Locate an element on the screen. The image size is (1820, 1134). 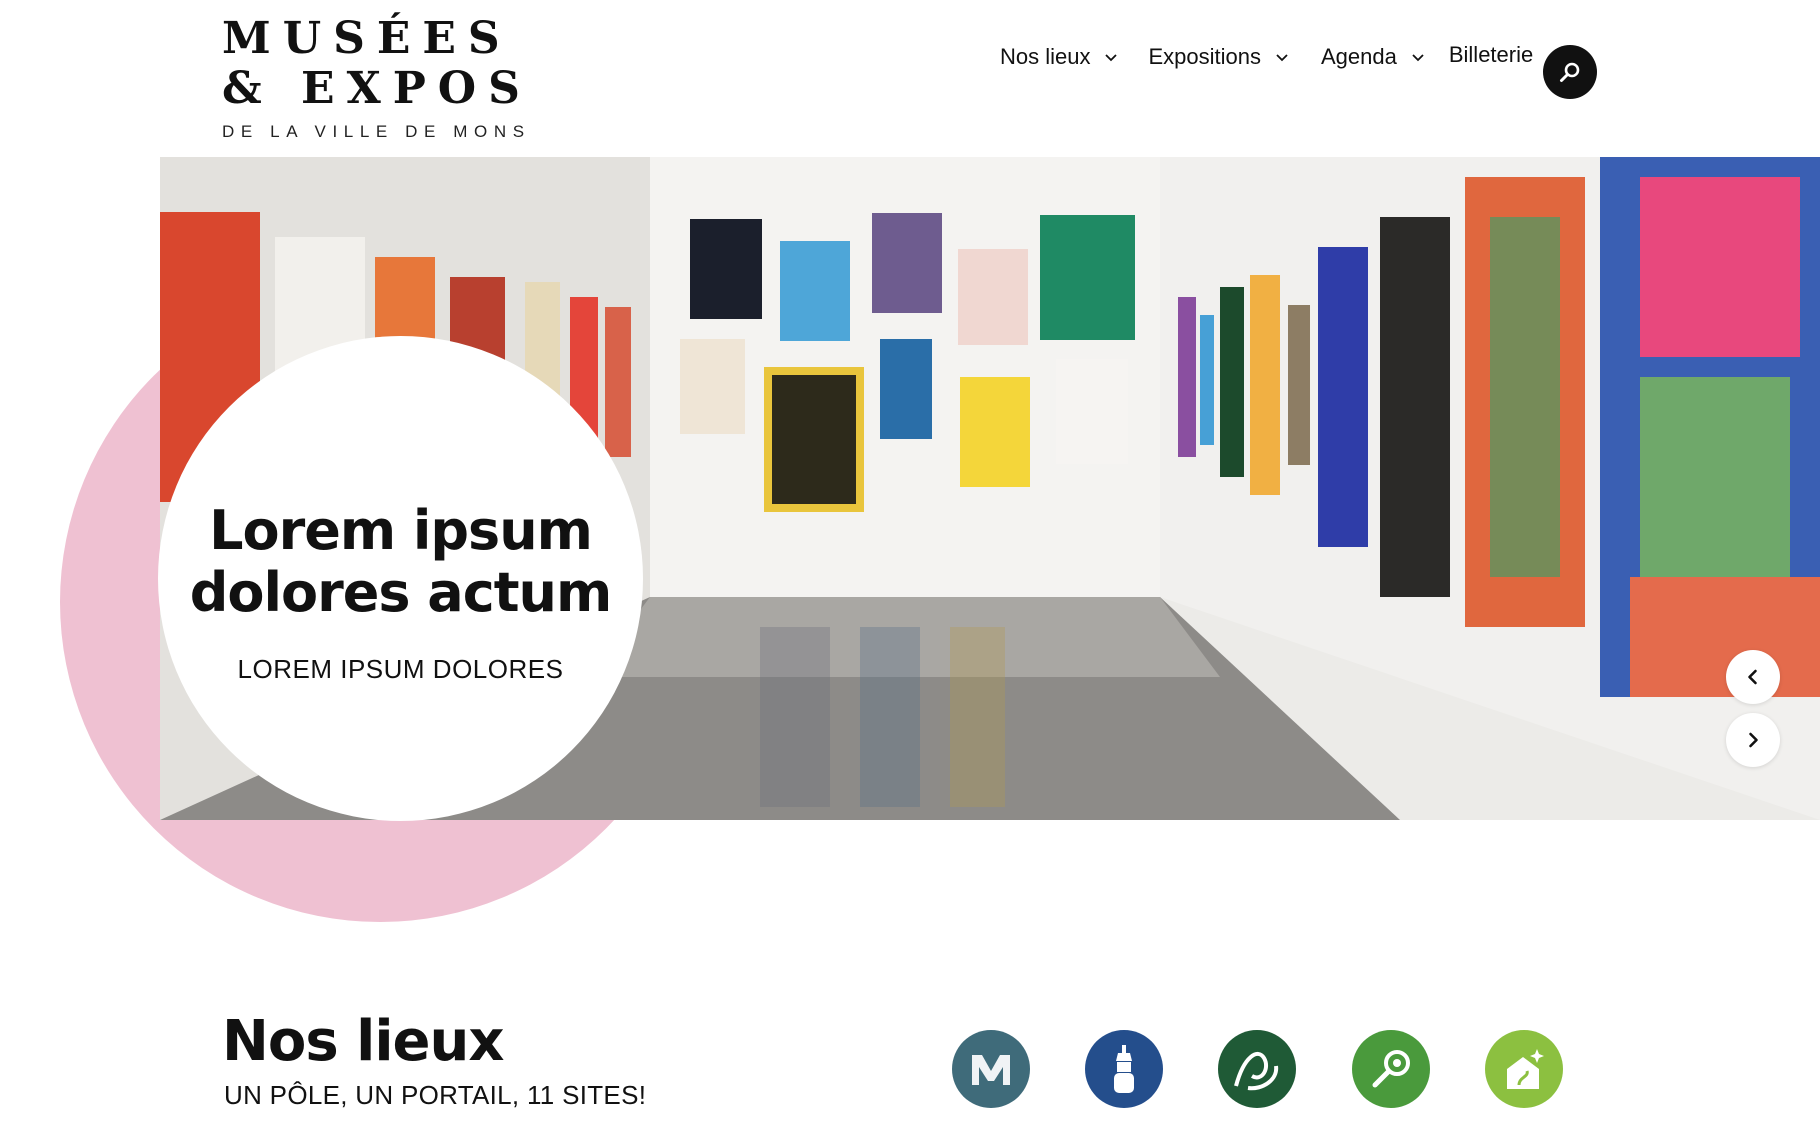
logo-line-1: MUSÉES is located at coordinates (367, 38).